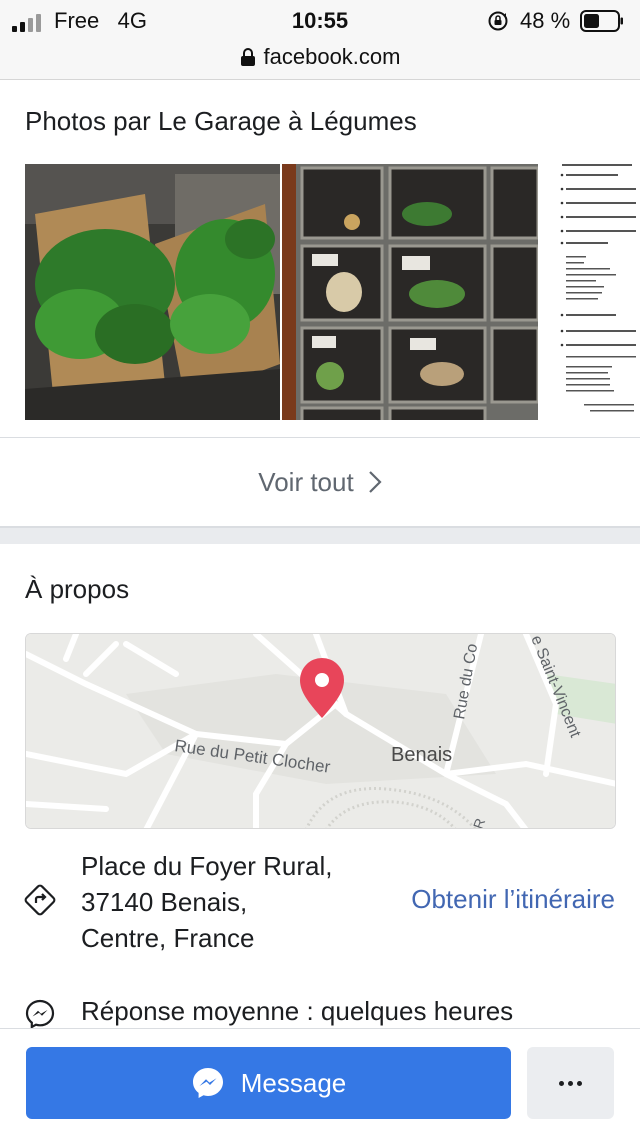 Image resolution: width=640 pixels, height=1136 pixels. What do you see at coordinates (297, 1011) in the screenshot?
I see `response-time-text: Réponse moyenne : quelques heures` at bounding box center [297, 1011].